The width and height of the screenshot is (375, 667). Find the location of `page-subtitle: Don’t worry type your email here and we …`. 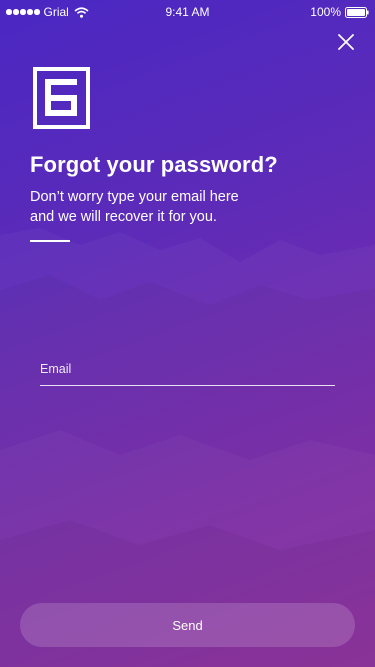

page-subtitle: Don’t worry type your email here and we … is located at coordinates (180, 207).